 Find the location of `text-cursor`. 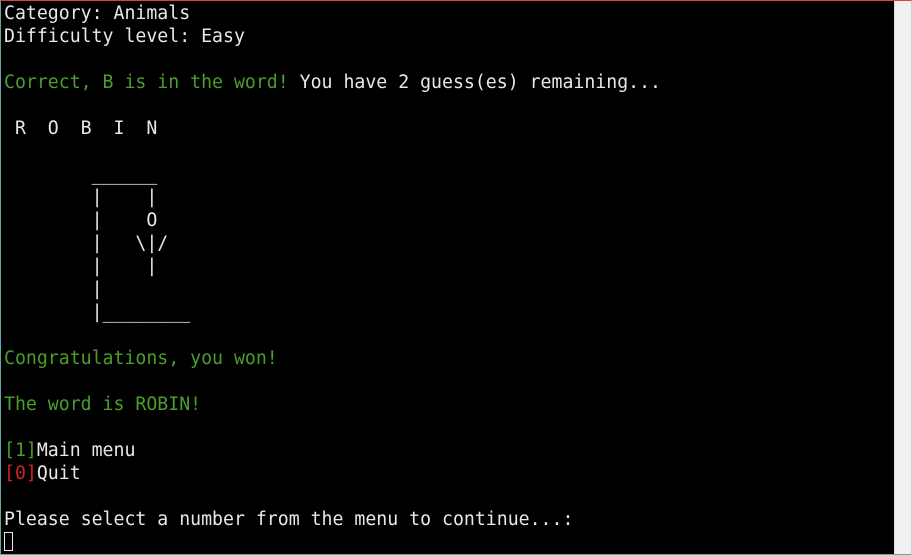

text-cursor is located at coordinates (8, 541).